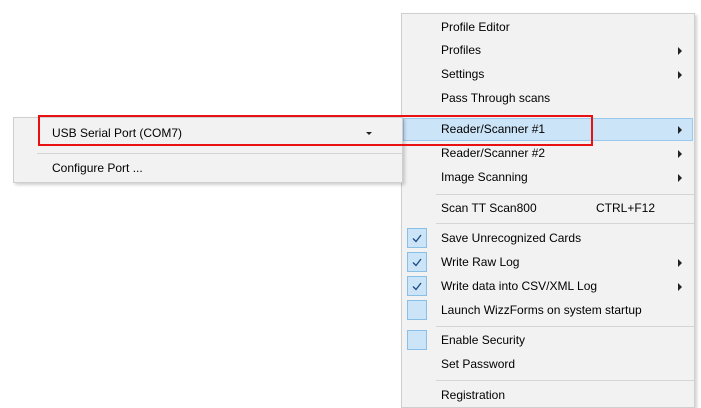 The height and width of the screenshot is (408, 701). What do you see at coordinates (548, 364) in the screenshot?
I see `menu-item-set-password: Set Password` at bounding box center [548, 364].